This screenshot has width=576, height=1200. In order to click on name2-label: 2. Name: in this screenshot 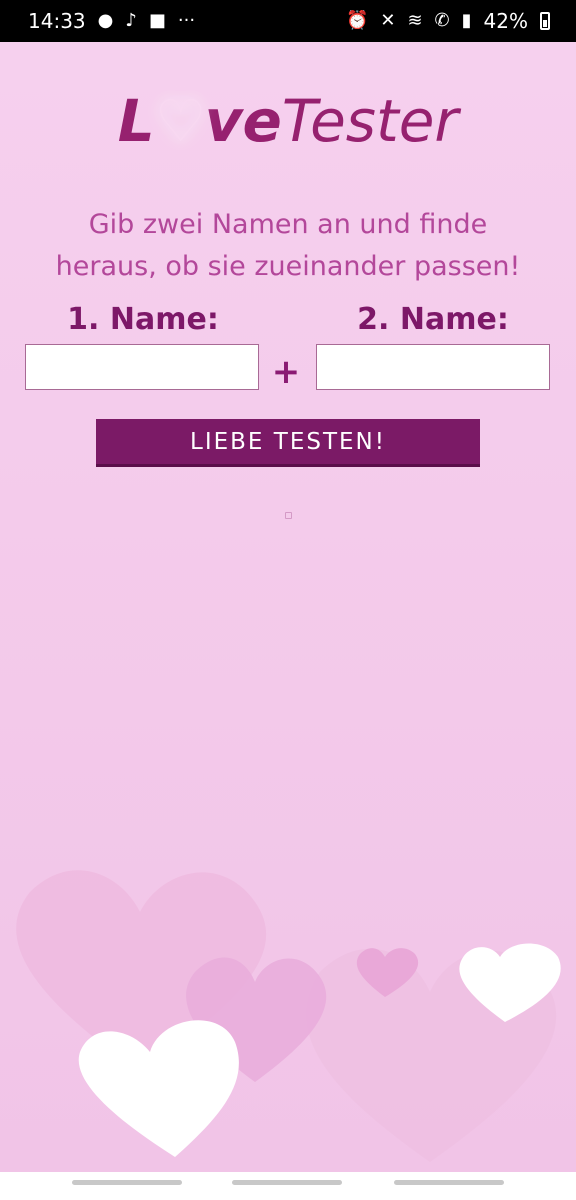, I will do `click(433, 319)`.